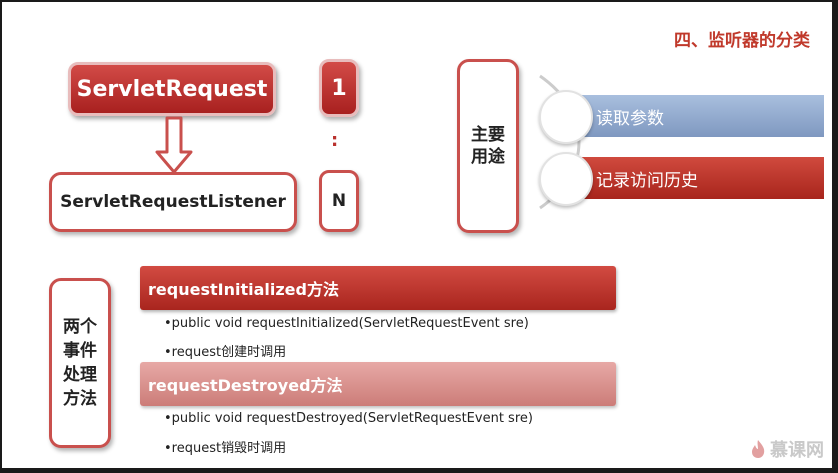  I want to click on init-description: •request创建时调用, so click(225, 352).